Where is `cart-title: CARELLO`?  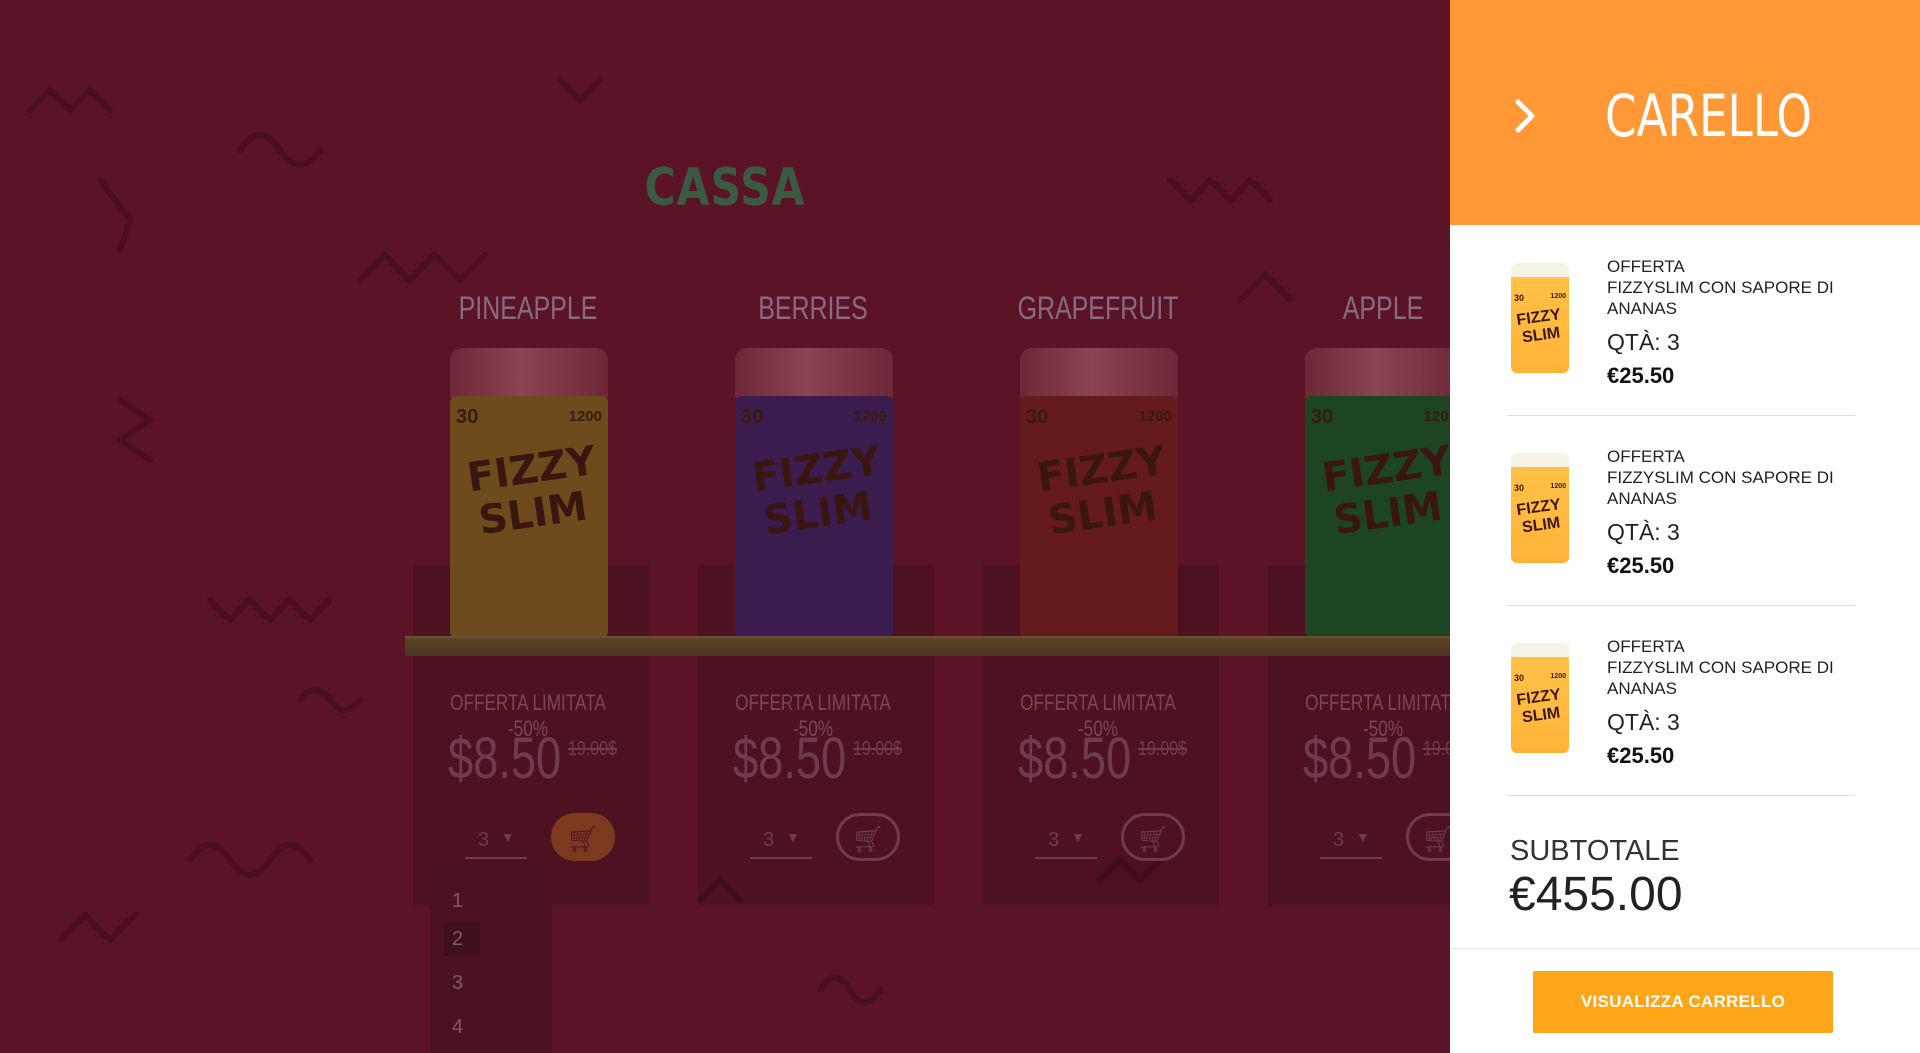
cart-title: CARELLO is located at coordinates (1708, 116).